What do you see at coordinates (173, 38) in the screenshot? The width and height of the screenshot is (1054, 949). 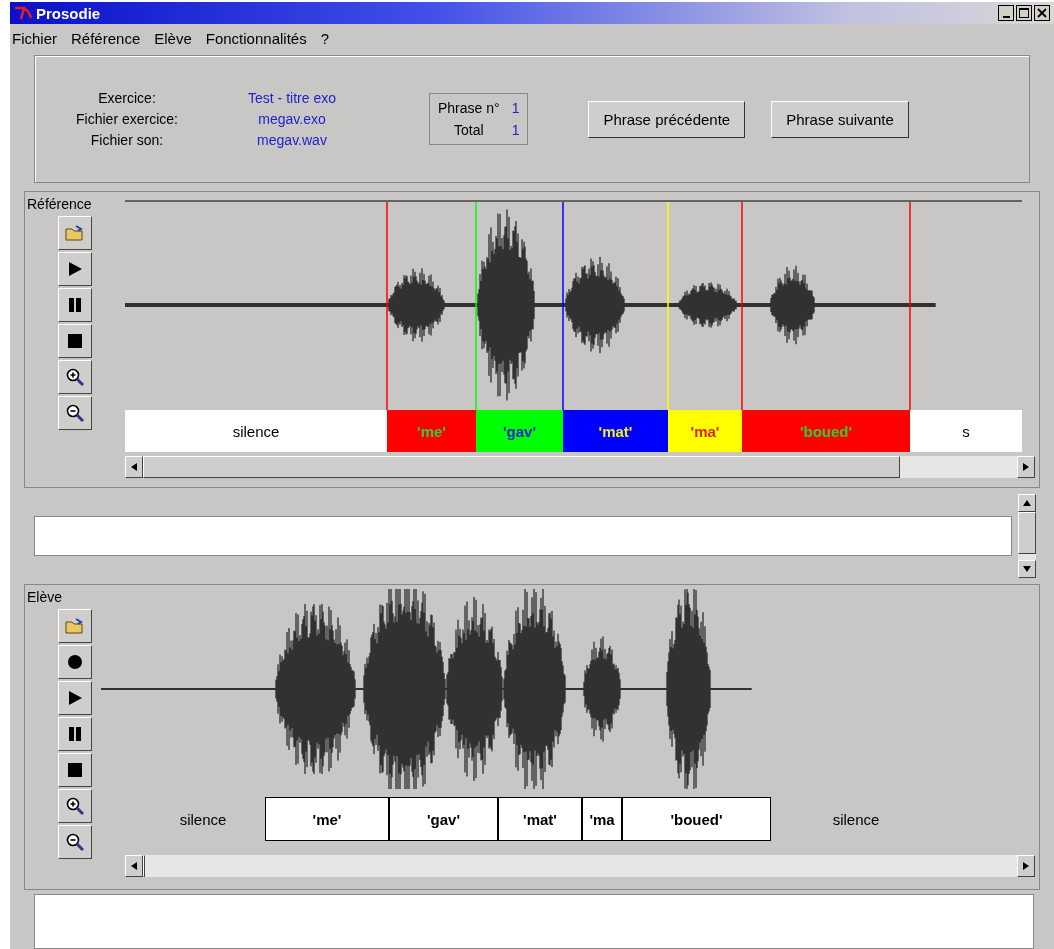 I see `menu-item: Elève` at bounding box center [173, 38].